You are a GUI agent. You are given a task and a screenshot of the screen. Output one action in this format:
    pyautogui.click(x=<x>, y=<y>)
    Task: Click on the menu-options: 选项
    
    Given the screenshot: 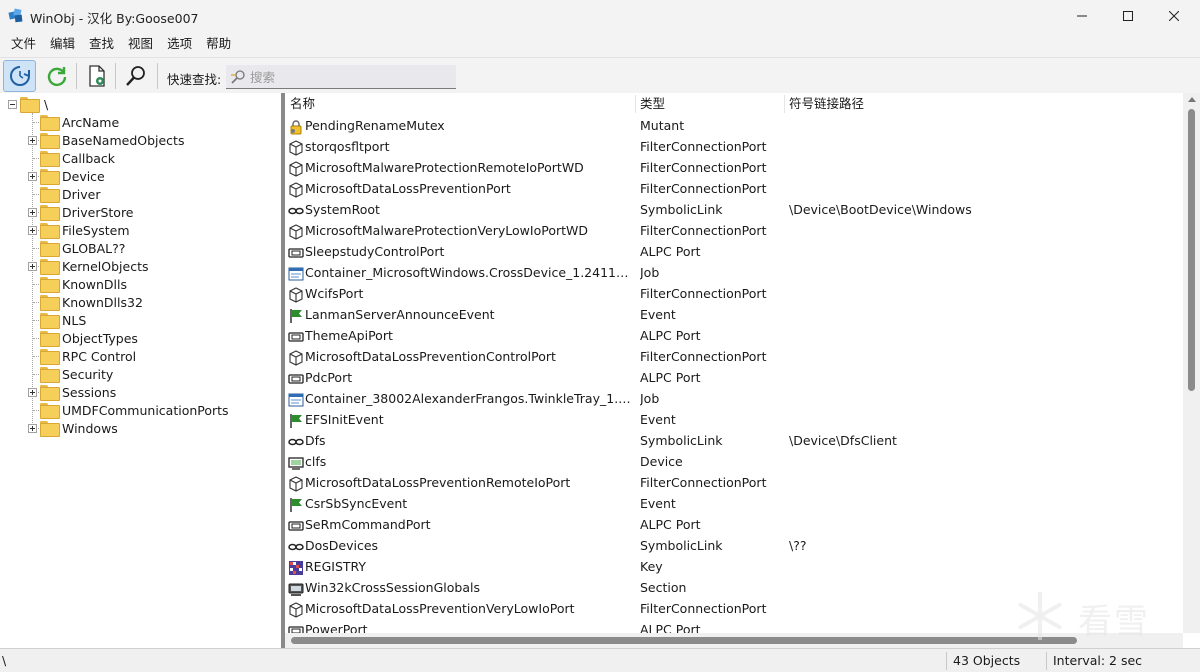 What is the action you would take?
    pyautogui.click(x=179, y=44)
    